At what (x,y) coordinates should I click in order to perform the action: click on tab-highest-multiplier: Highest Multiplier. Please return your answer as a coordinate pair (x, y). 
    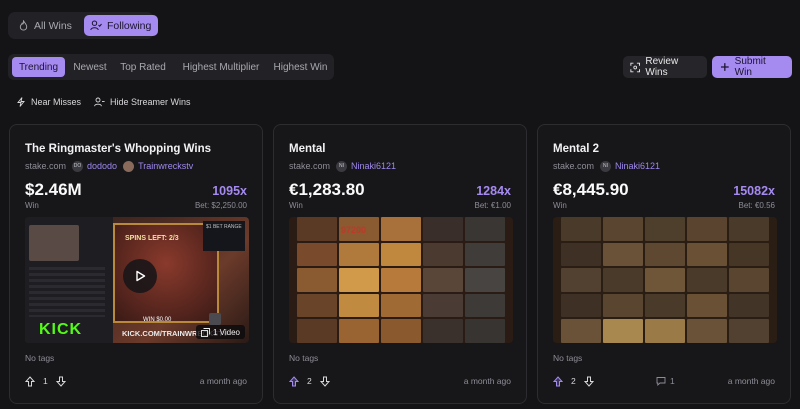
    Looking at the image, I should click on (221, 67).